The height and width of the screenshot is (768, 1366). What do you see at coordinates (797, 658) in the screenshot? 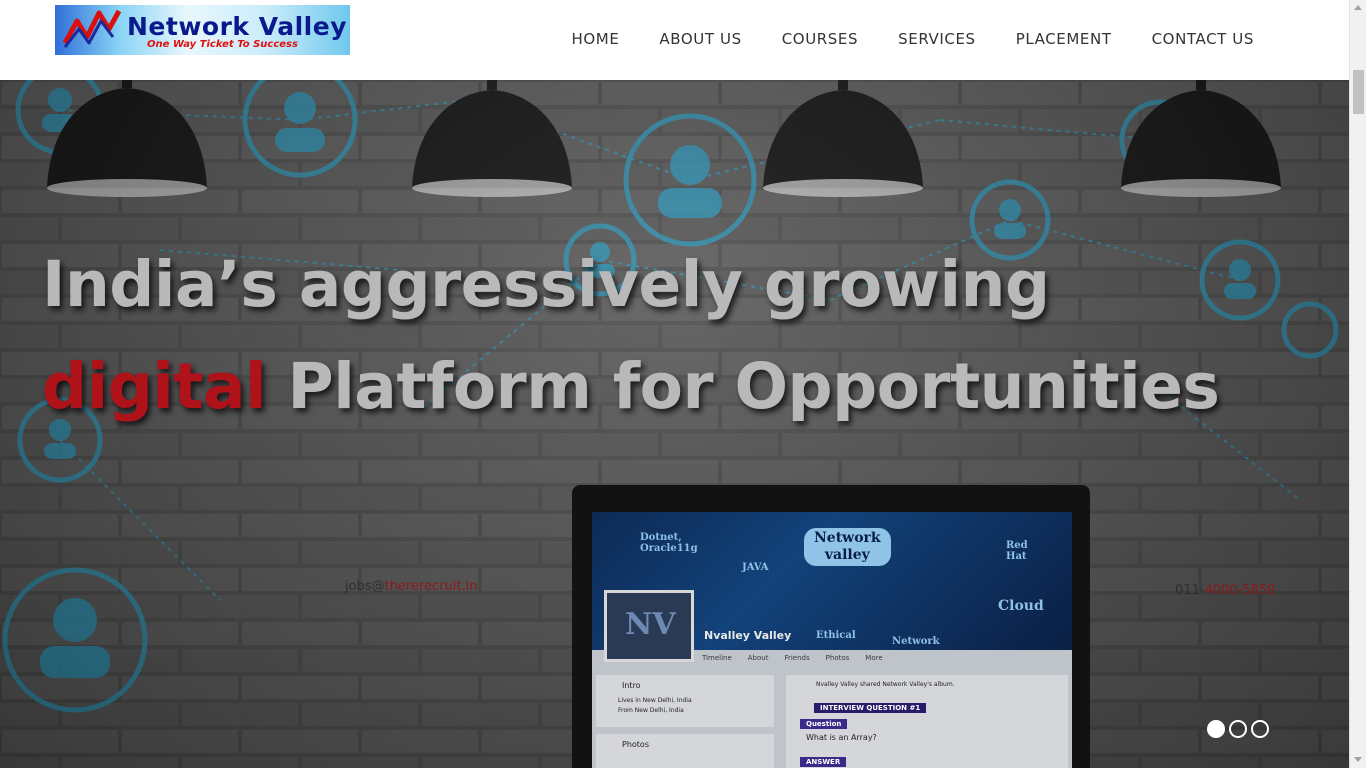
I see `tab-friends: Friends` at bounding box center [797, 658].